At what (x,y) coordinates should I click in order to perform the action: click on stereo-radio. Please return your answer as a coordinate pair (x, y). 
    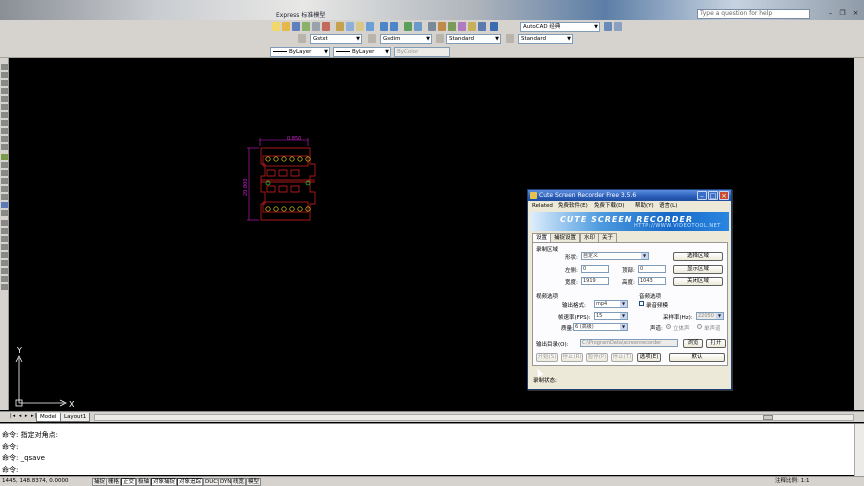
    Looking at the image, I should click on (668, 326).